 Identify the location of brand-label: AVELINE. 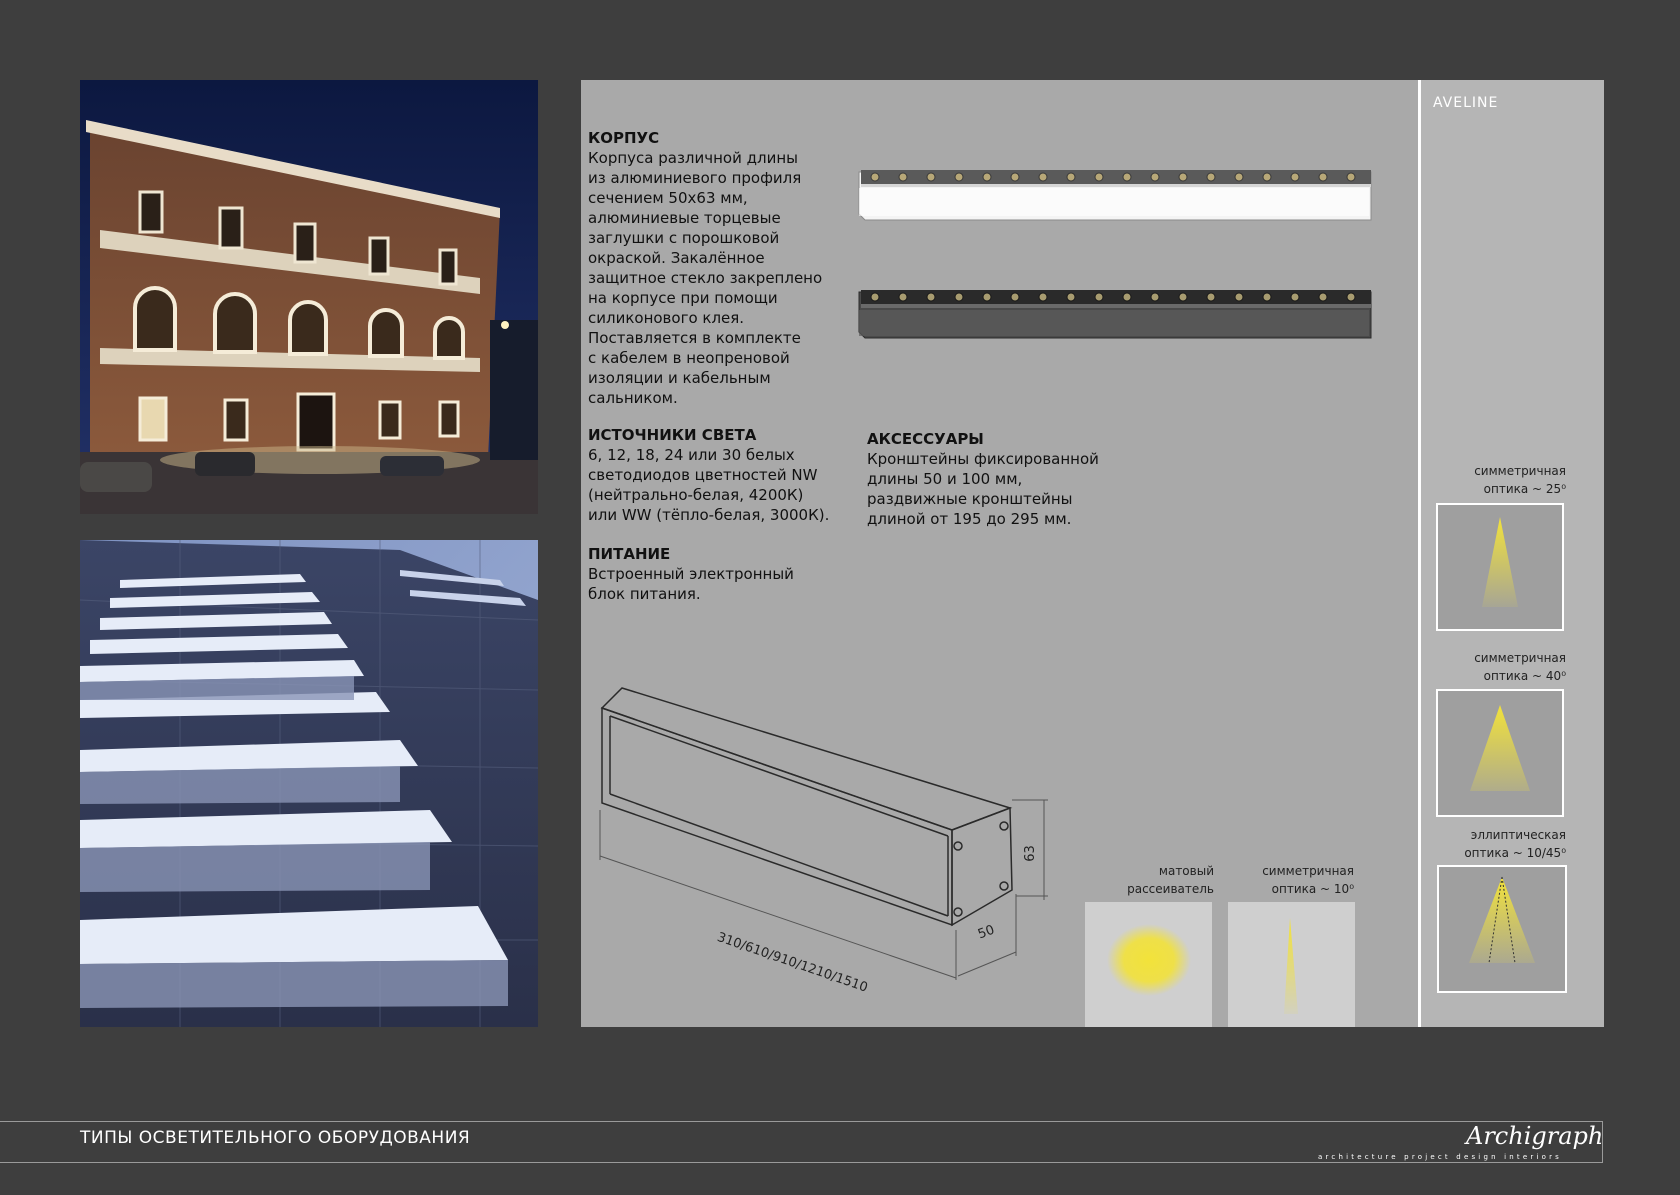
(1466, 103).